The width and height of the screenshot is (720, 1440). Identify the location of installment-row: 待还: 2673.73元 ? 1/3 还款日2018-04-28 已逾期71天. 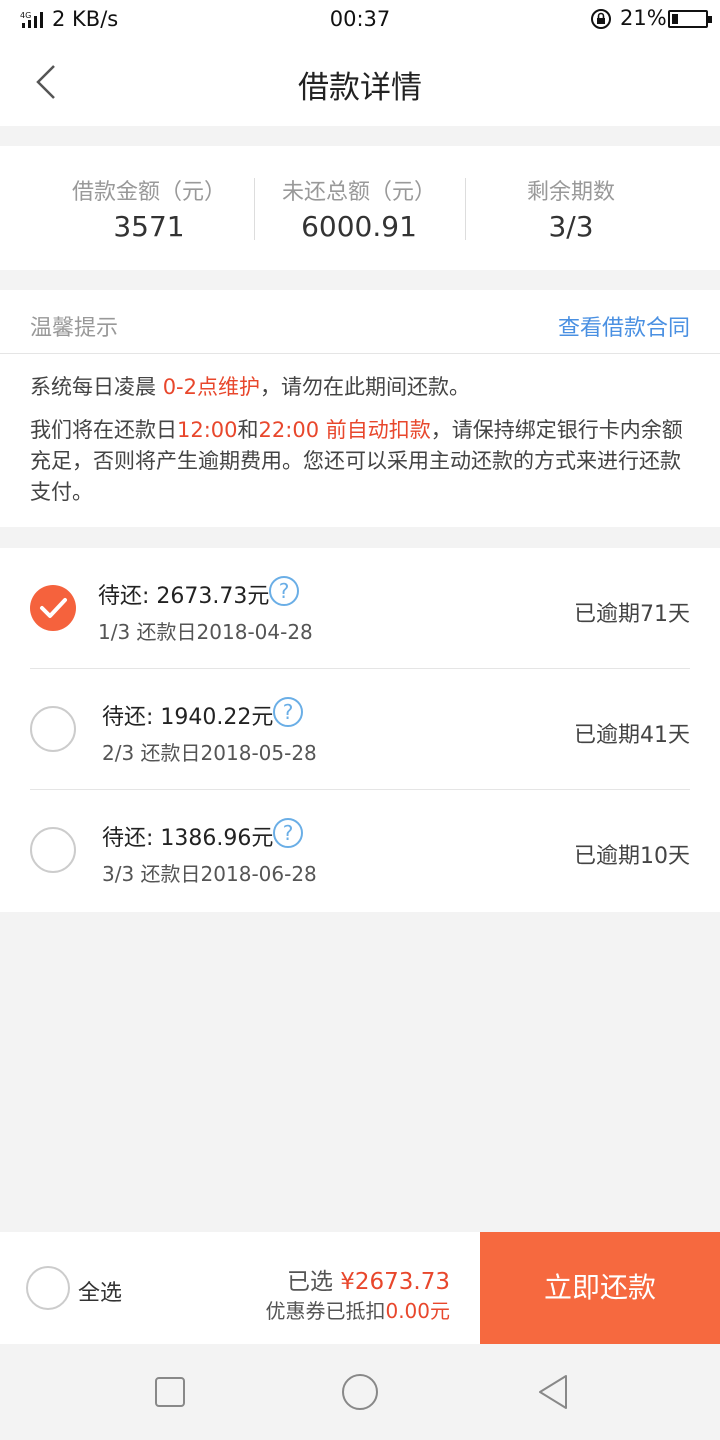
(360, 608).